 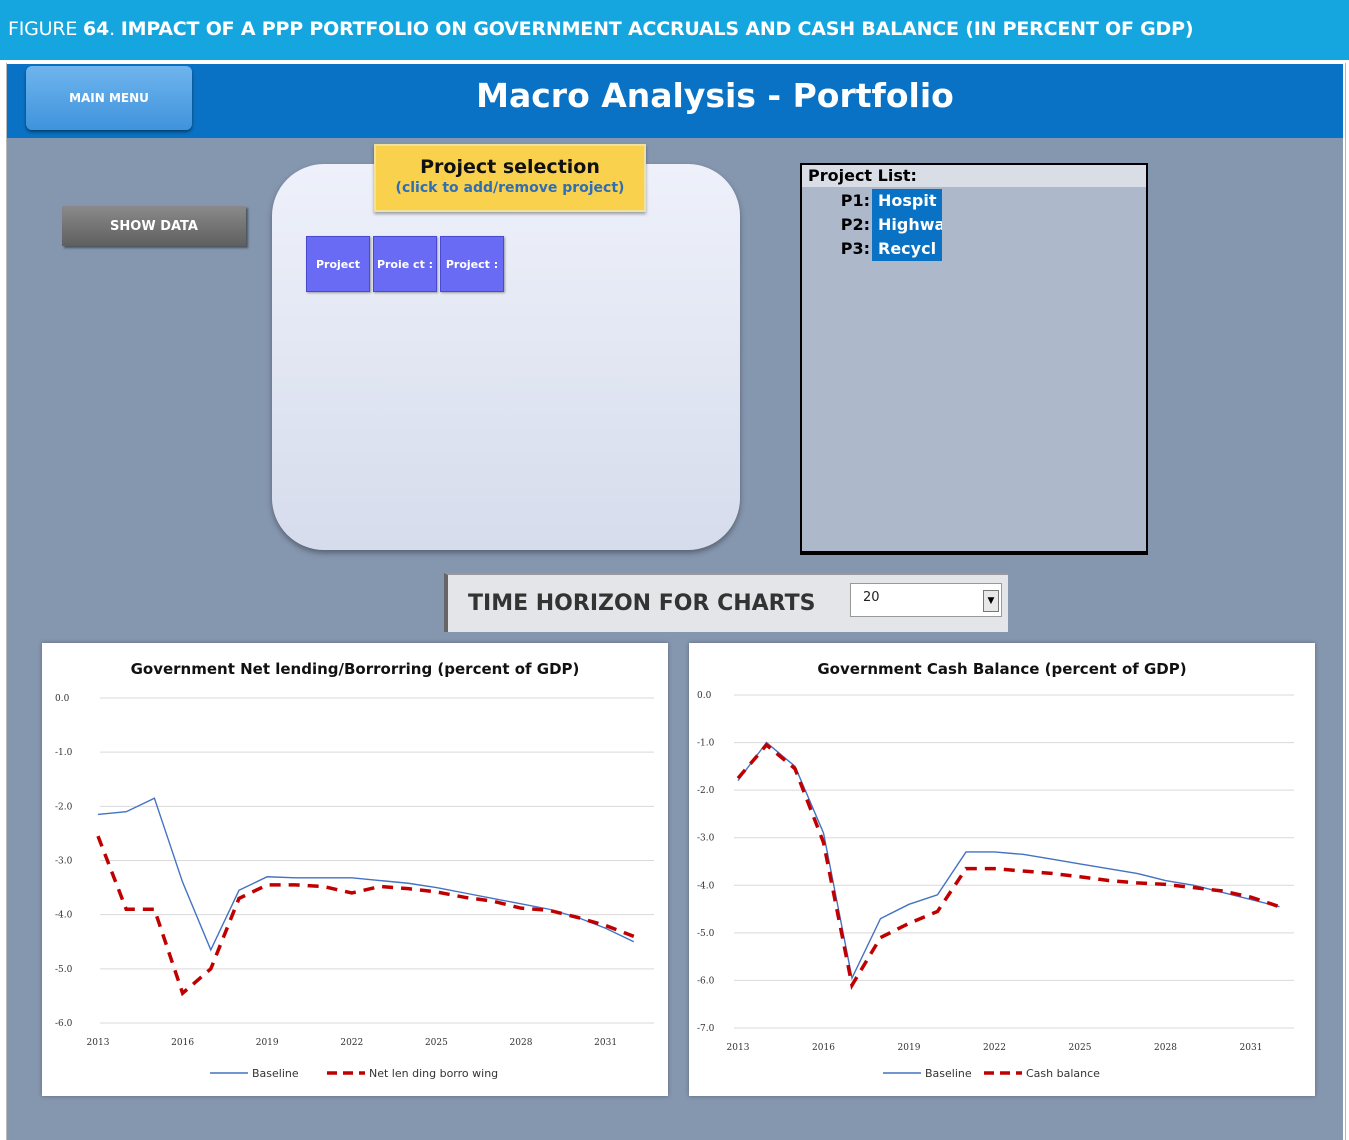 I want to click on project-selection-panel, so click(x=506, y=357).